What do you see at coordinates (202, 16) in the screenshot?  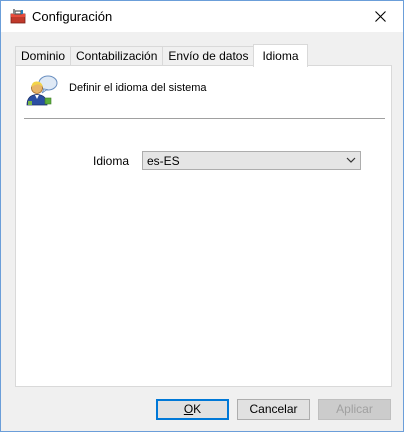 I see `title-bar: Configuración` at bounding box center [202, 16].